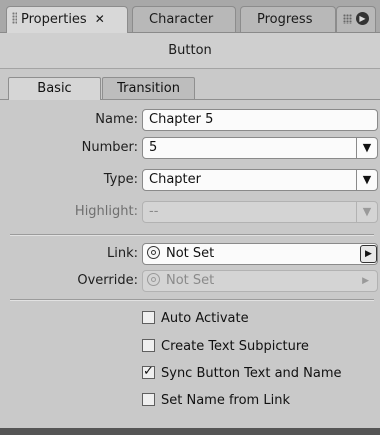  What do you see at coordinates (190, 280) in the screenshot?
I see `override-value: Not Set` at bounding box center [190, 280].